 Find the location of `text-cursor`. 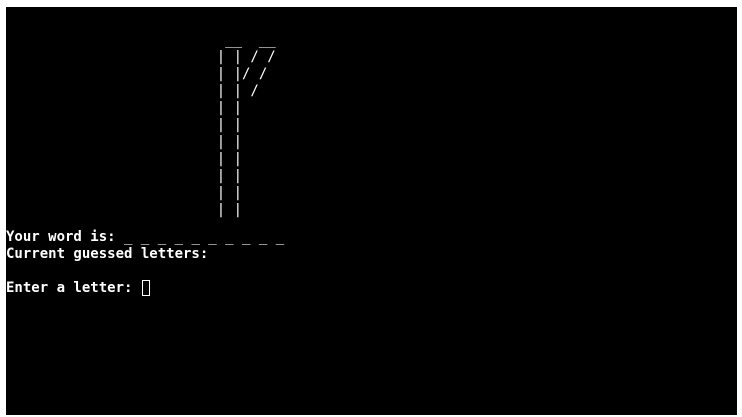

text-cursor is located at coordinates (145, 288).